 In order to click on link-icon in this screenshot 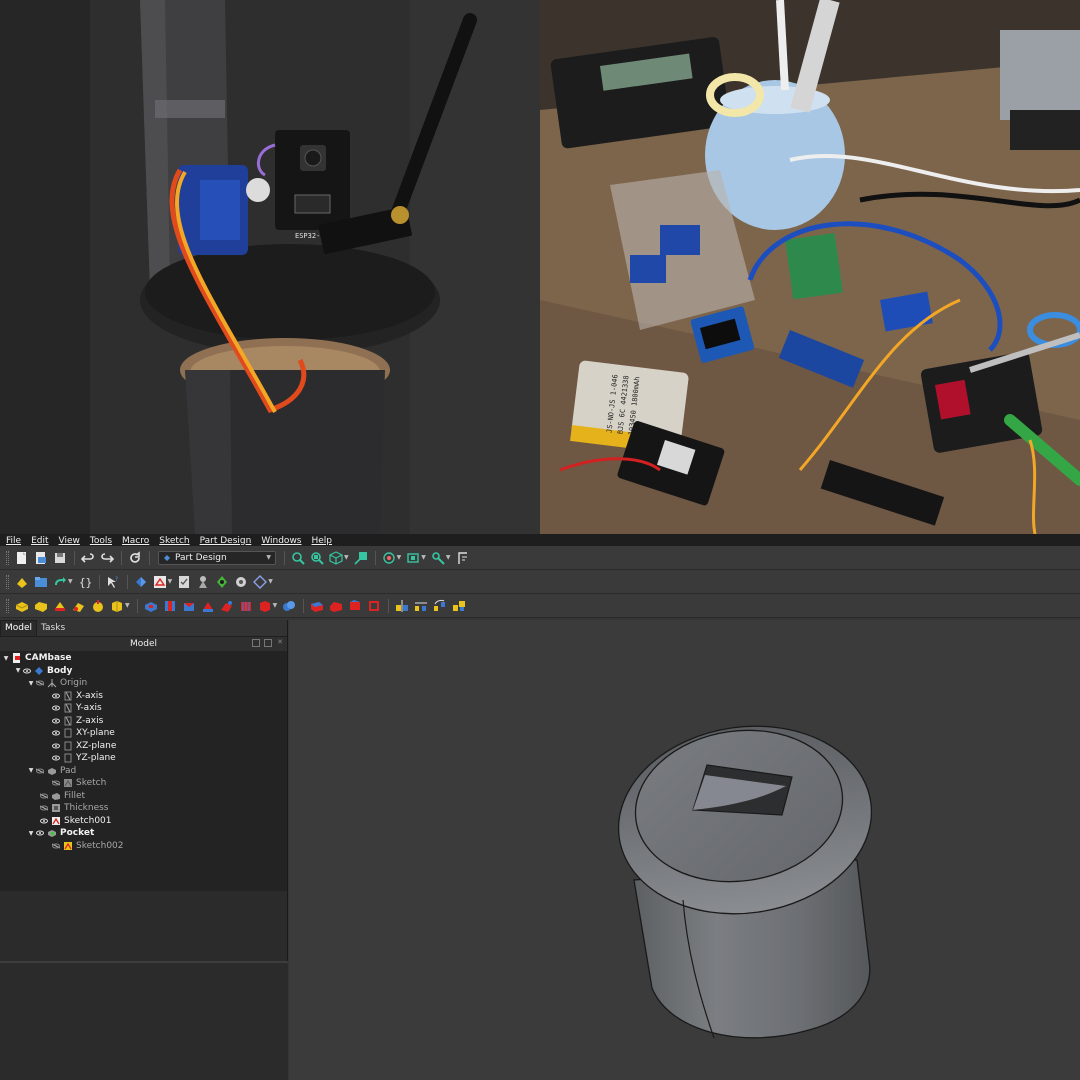, I will do `click(60, 582)`.